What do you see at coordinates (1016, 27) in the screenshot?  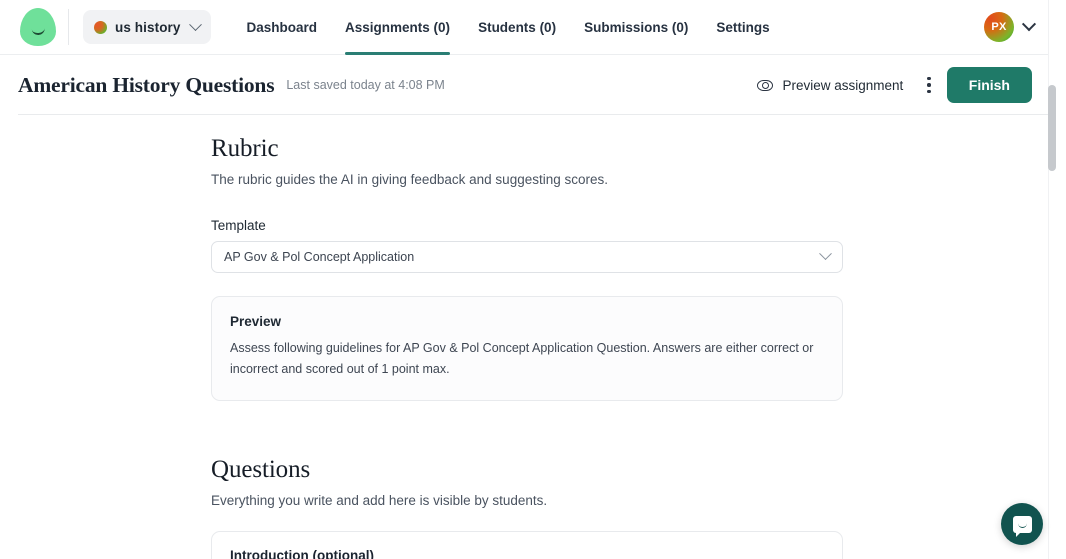 I see `nav-right-cluster: PX` at bounding box center [1016, 27].